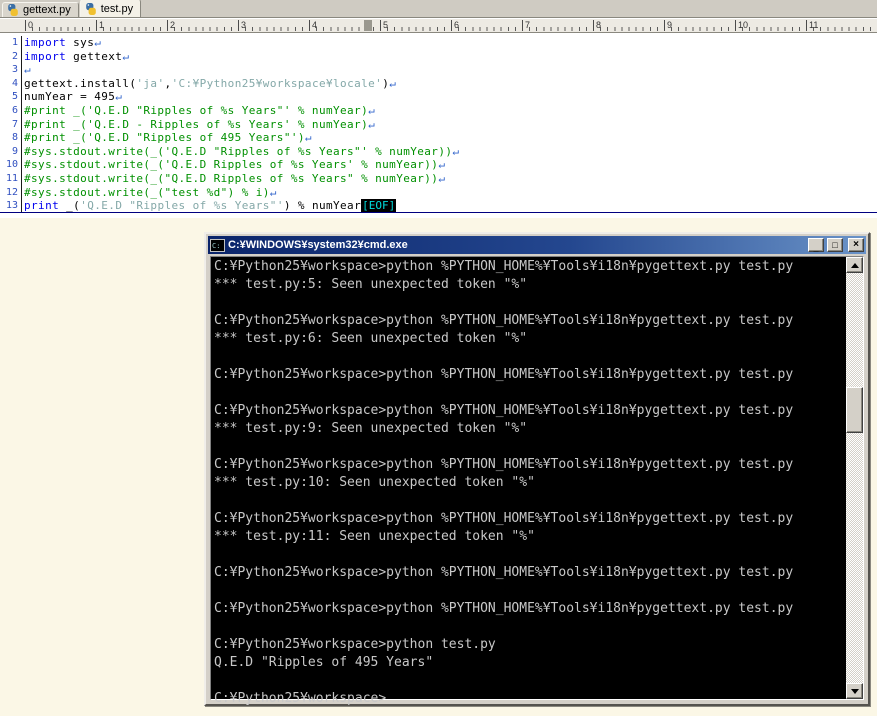 The width and height of the screenshot is (877, 716). Describe the element at coordinates (164, 138) in the screenshot. I see `code-segment: #print _('Q.E.D "Ripples of 495 Years"')` at that location.